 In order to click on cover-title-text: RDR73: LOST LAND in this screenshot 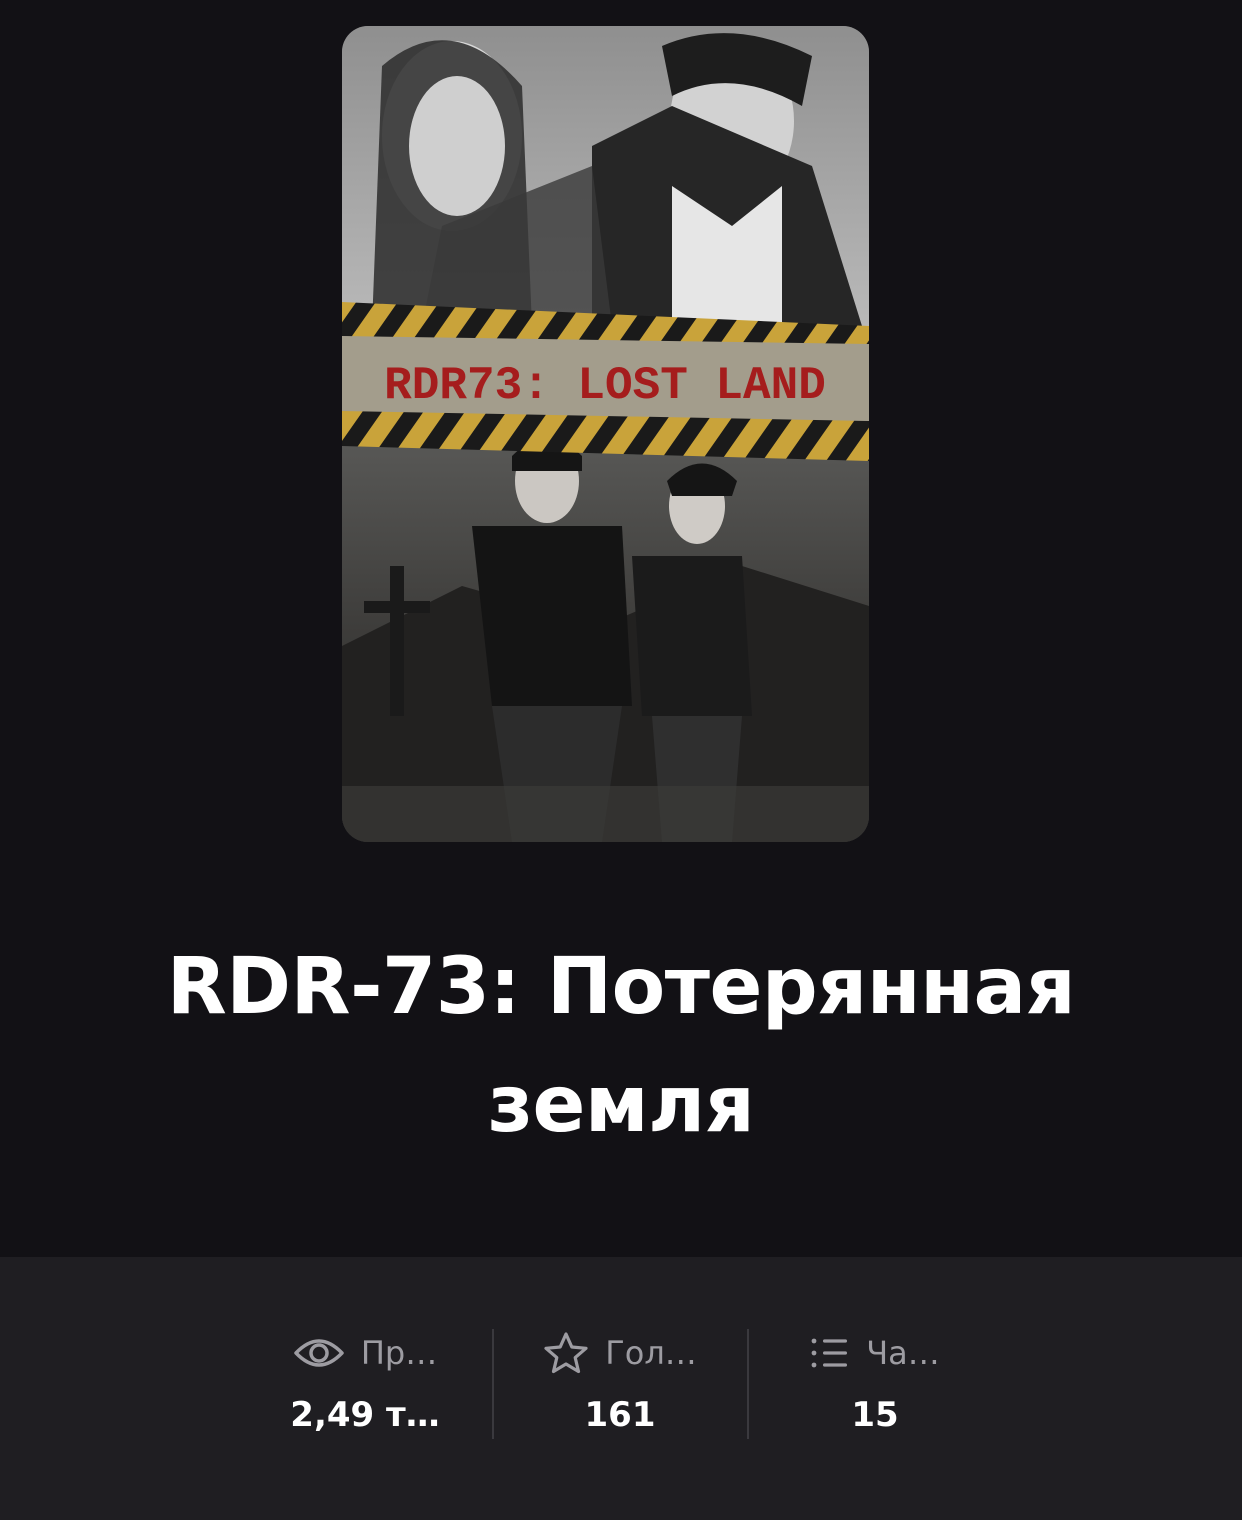, I will do `click(605, 386)`.